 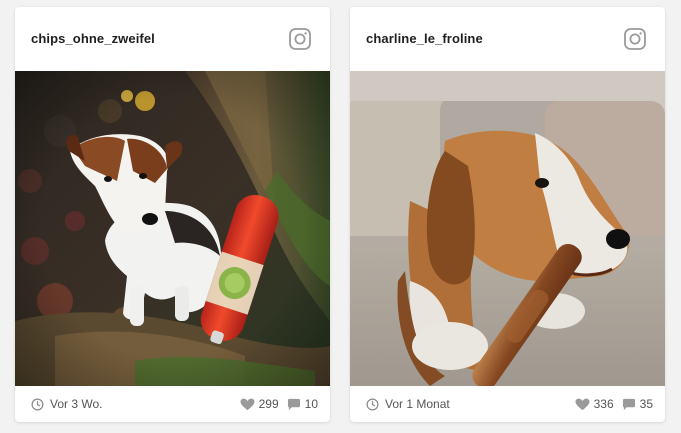 What do you see at coordinates (507, 39) in the screenshot?
I see `post-header: charline_le_froline` at bounding box center [507, 39].